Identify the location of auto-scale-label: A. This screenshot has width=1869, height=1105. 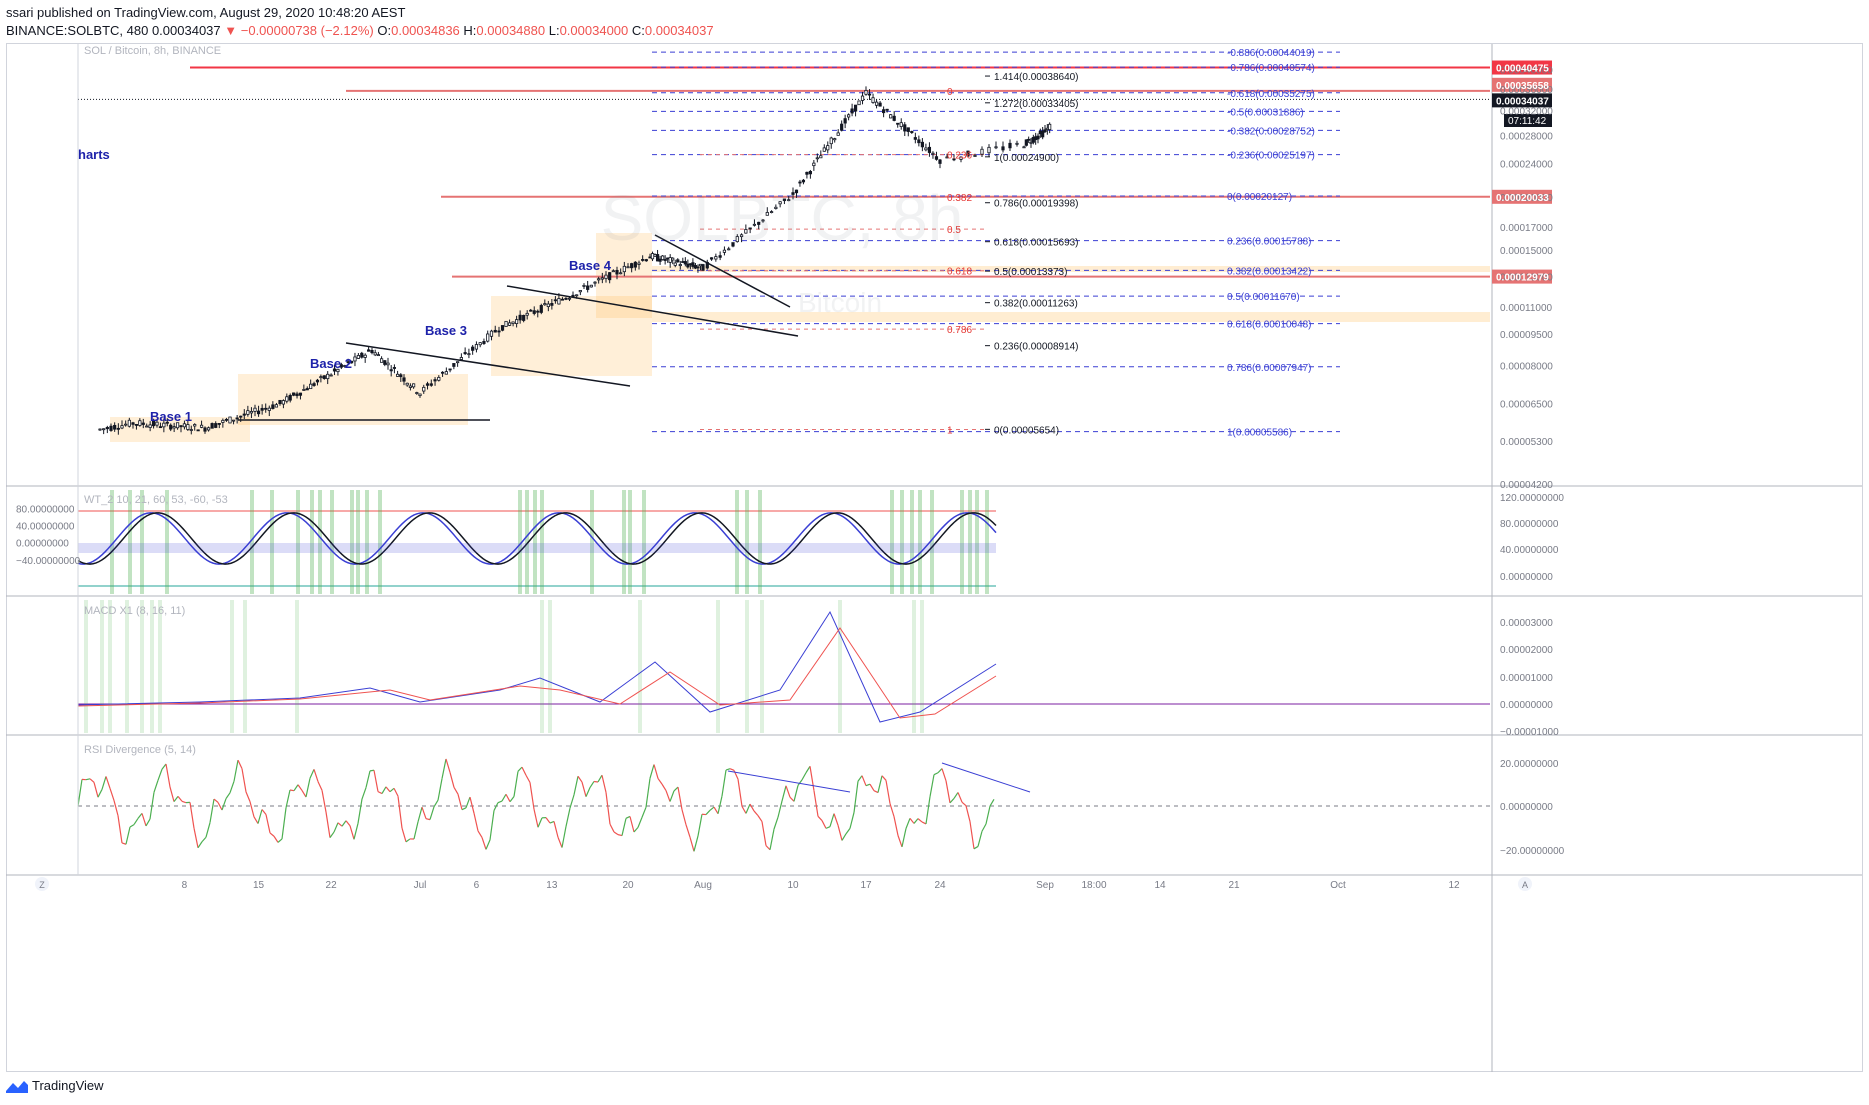
(1525, 885).